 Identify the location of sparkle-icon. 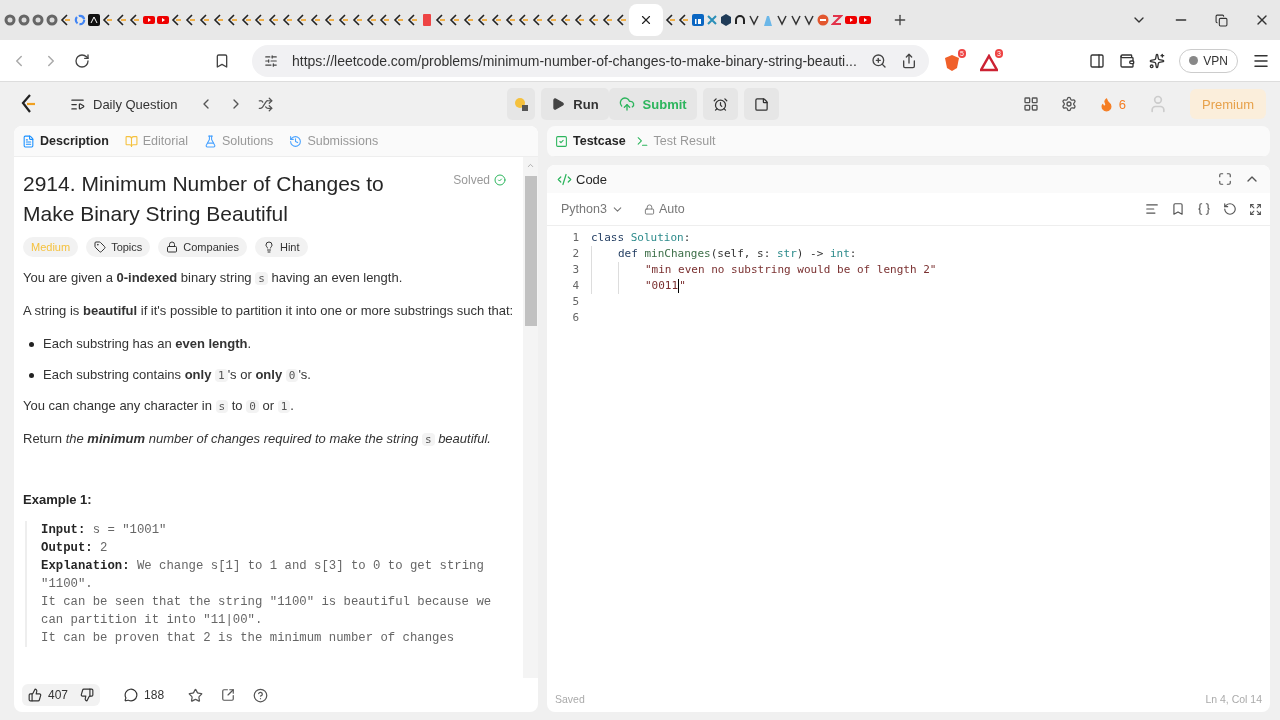
(1157, 60).